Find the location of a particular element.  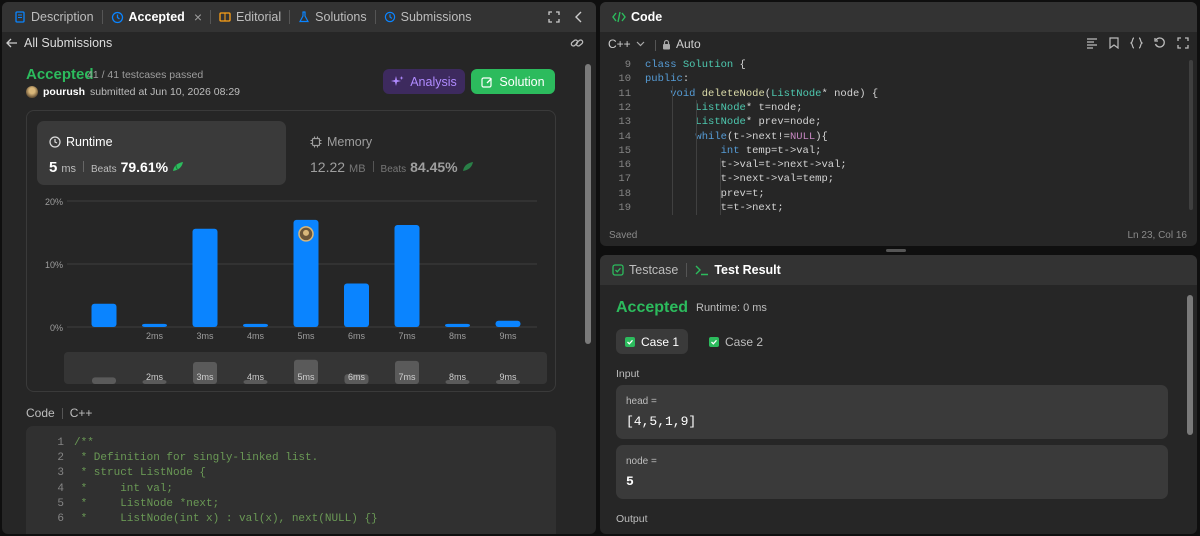

line-number: 6 is located at coordinates (60, 518).